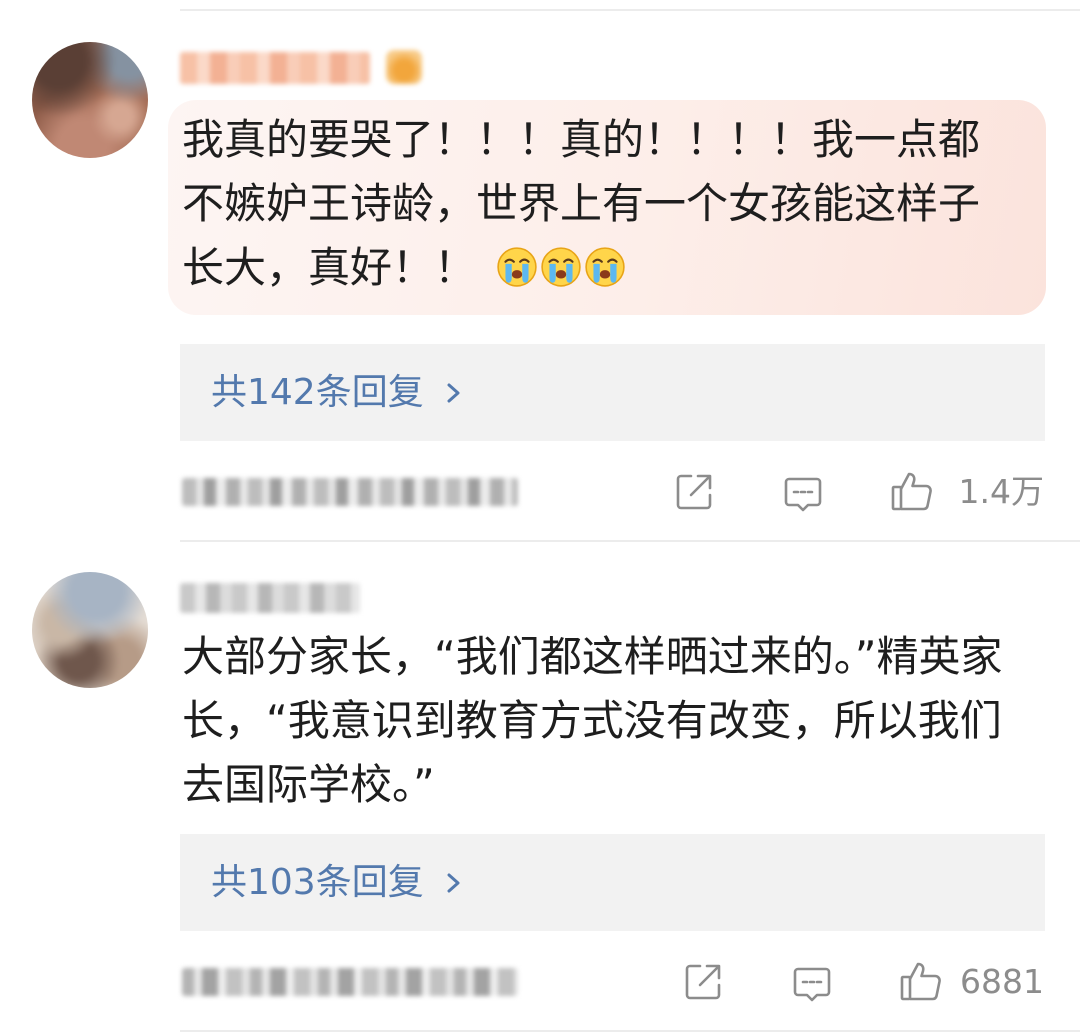  What do you see at coordinates (1002, 981) in the screenshot?
I see `like-count: 6881` at bounding box center [1002, 981].